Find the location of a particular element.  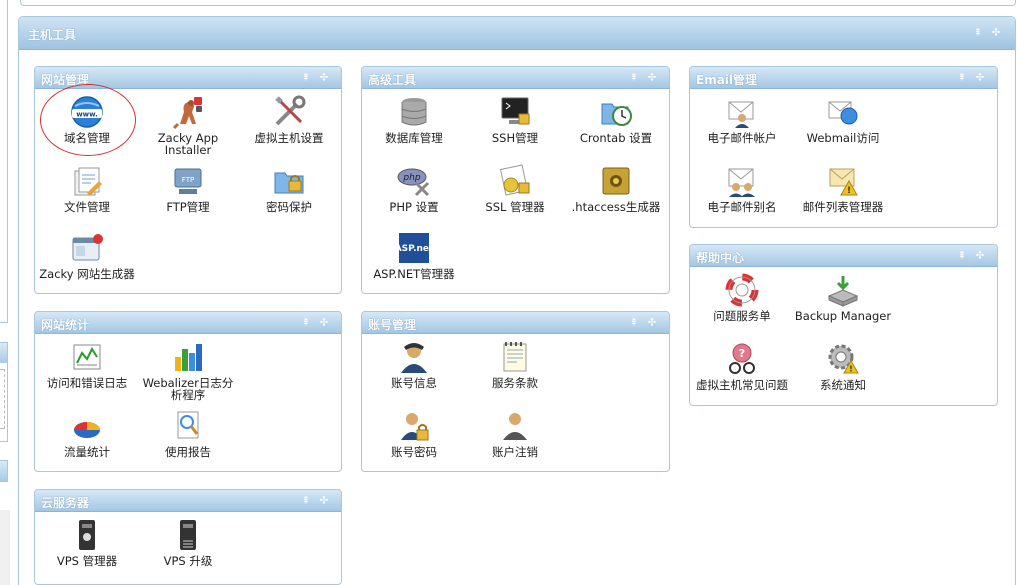

faq-icon: ? is located at coordinates (742, 358).